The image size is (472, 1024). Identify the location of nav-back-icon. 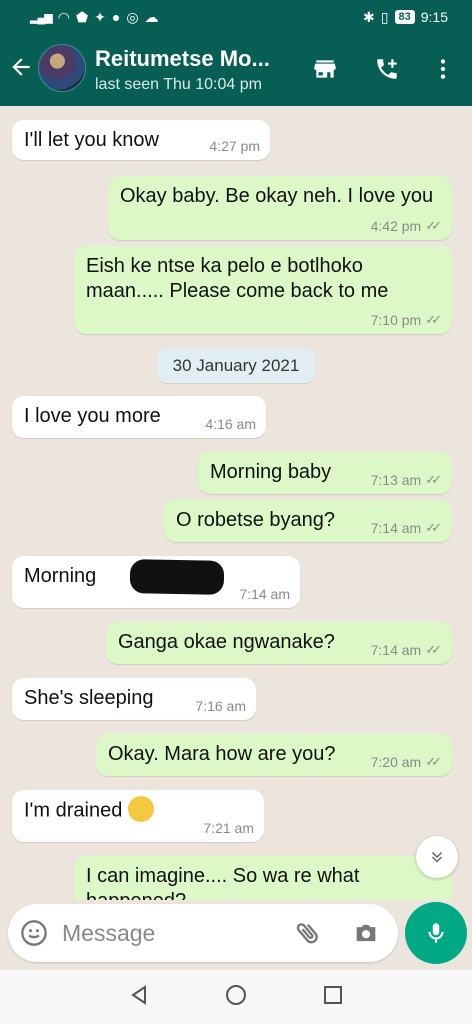
(139, 997).